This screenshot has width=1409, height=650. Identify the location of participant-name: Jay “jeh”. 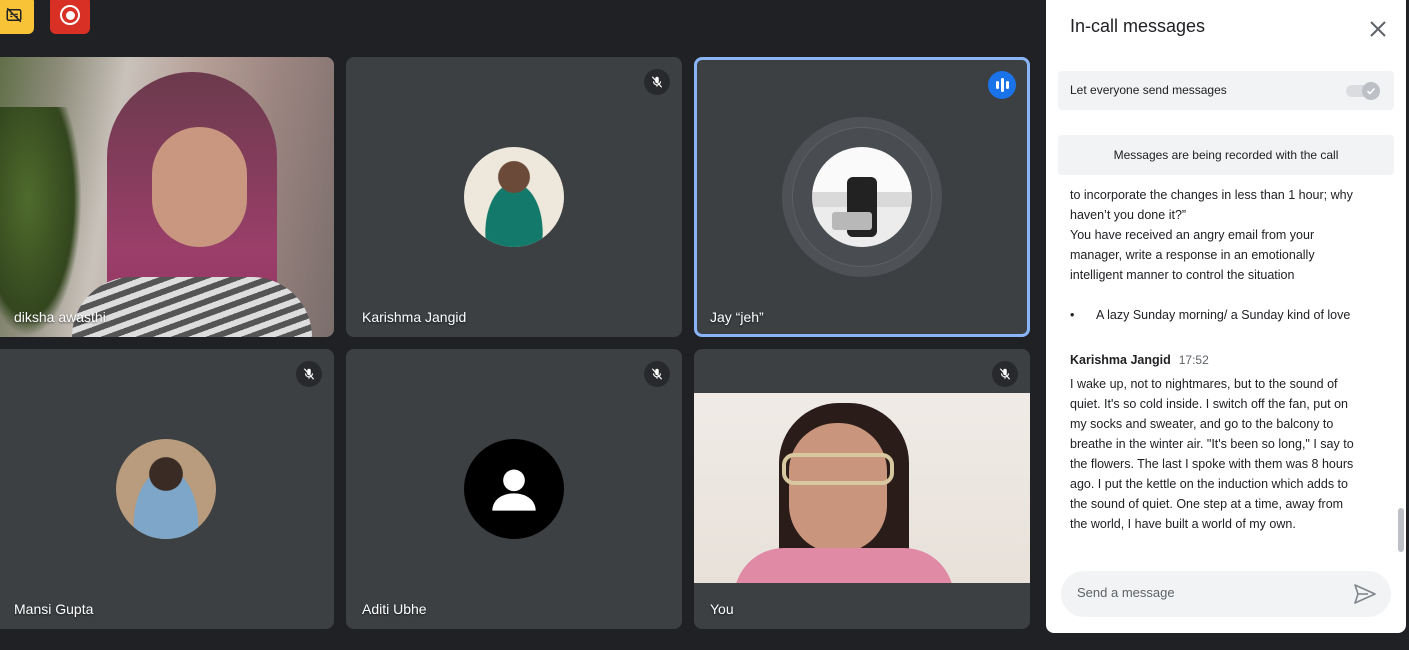
(737, 317).